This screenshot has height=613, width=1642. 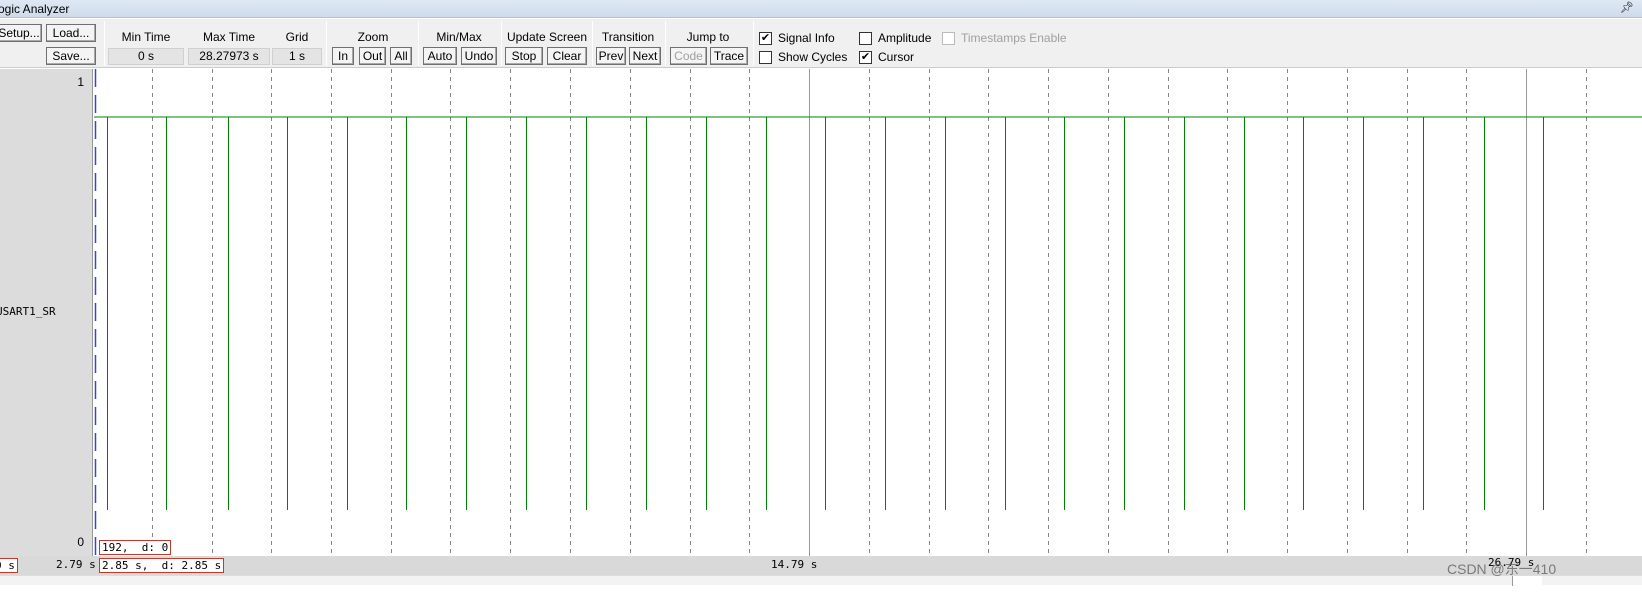 I want to click on cursor-time-readout: 2.85 s, d: 2.85 s, so click(x=162, y=565).